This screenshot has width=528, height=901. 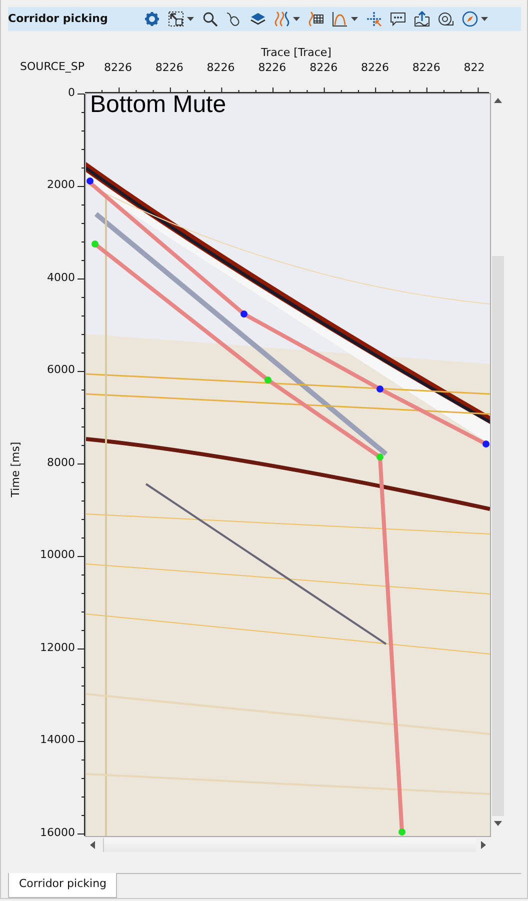 I want to click on gear-icon, so click(x=152, y=18).